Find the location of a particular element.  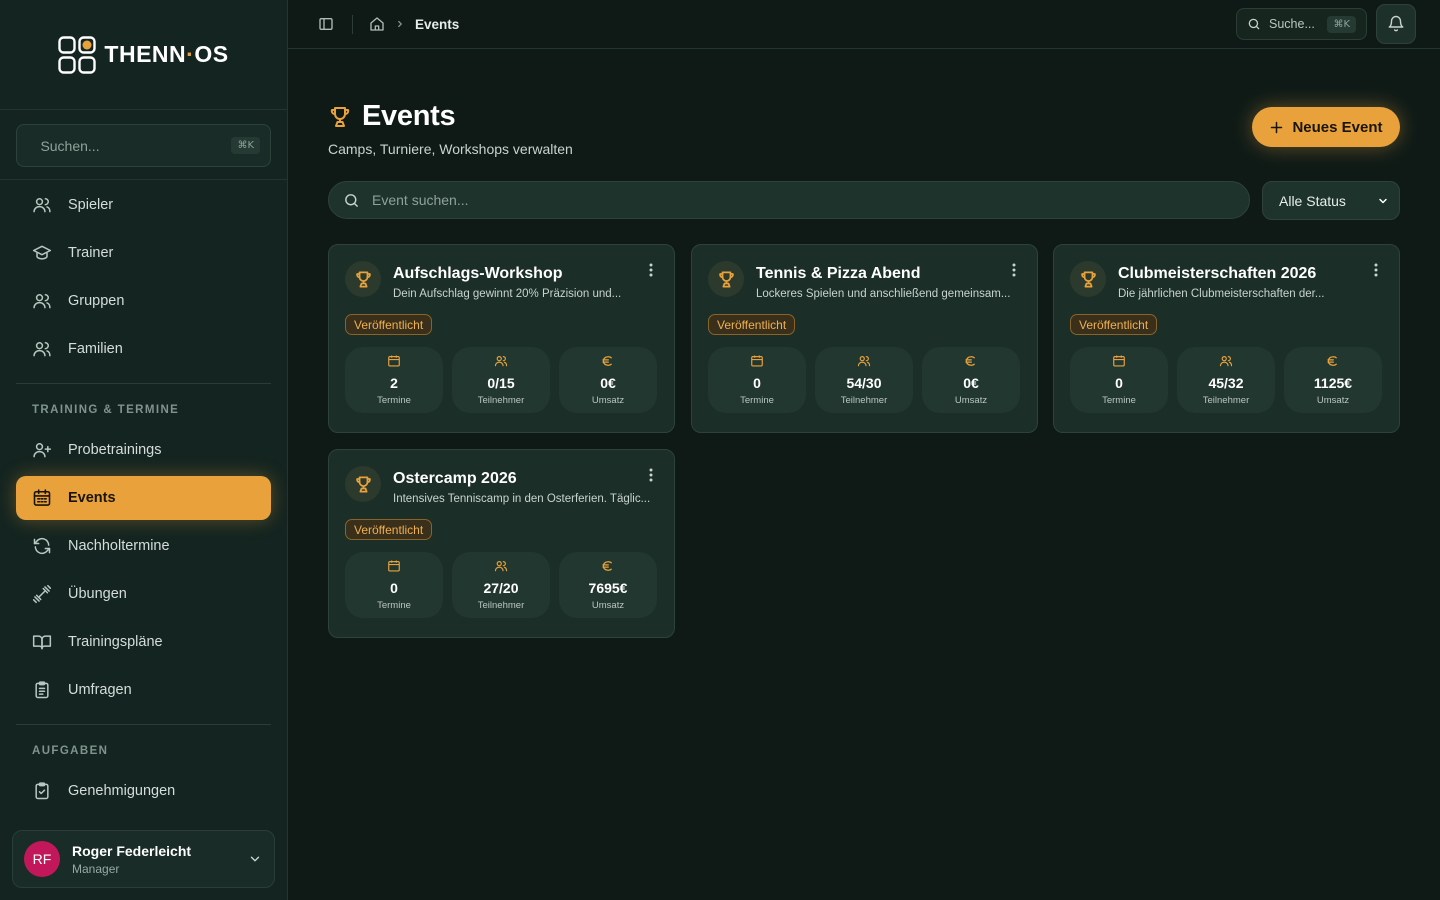

status-filter-value: Alle Status is located at coordinates (1312, 200).